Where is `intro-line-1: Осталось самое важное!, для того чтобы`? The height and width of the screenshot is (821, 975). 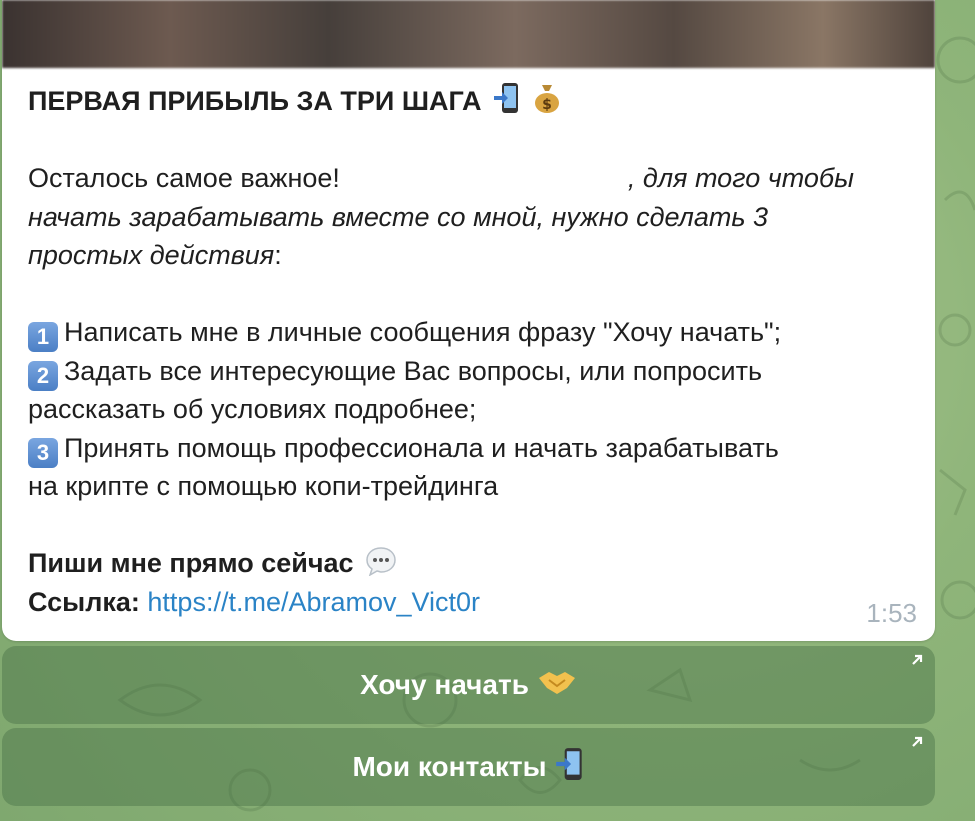
intro-line-1: Осталось самое важное!, для того чтобы is located at coordinates (441, 178).